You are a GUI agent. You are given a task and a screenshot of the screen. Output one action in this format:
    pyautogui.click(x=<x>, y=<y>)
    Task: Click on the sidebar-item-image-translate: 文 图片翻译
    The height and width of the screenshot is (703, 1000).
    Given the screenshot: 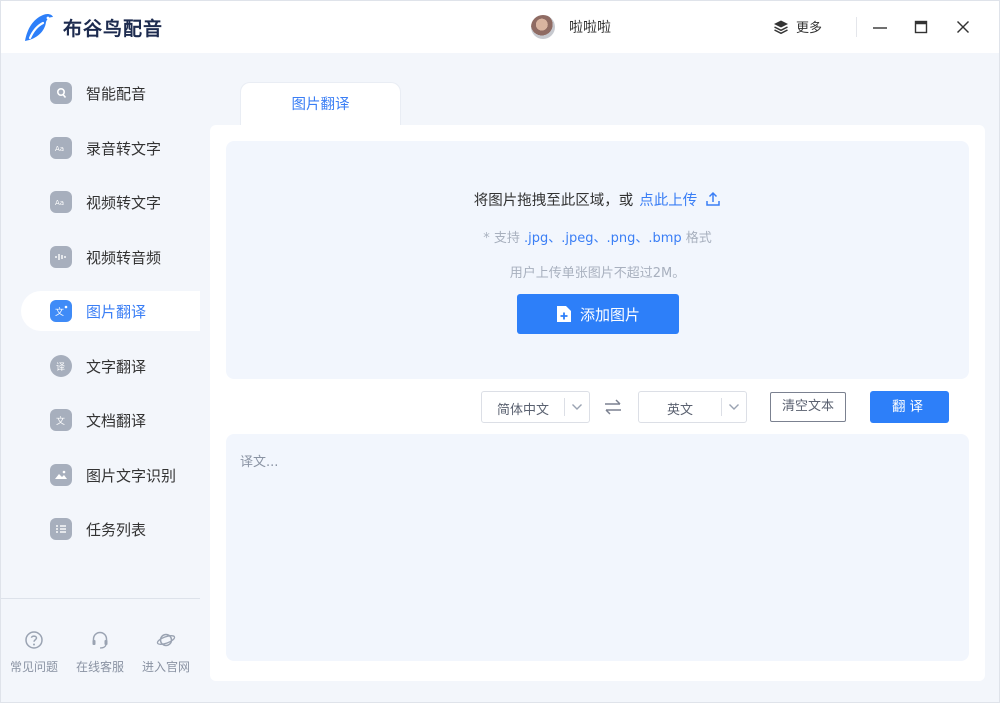 What is the action you would take?
    pyautogui.click(x=110, y=311)
    